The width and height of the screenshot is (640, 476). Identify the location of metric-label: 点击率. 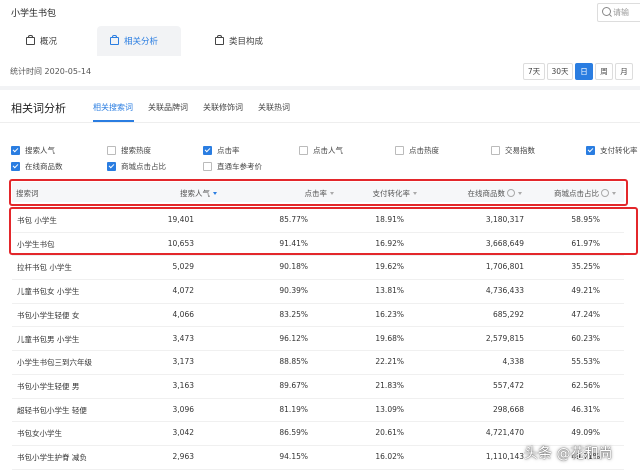
(228, 150).